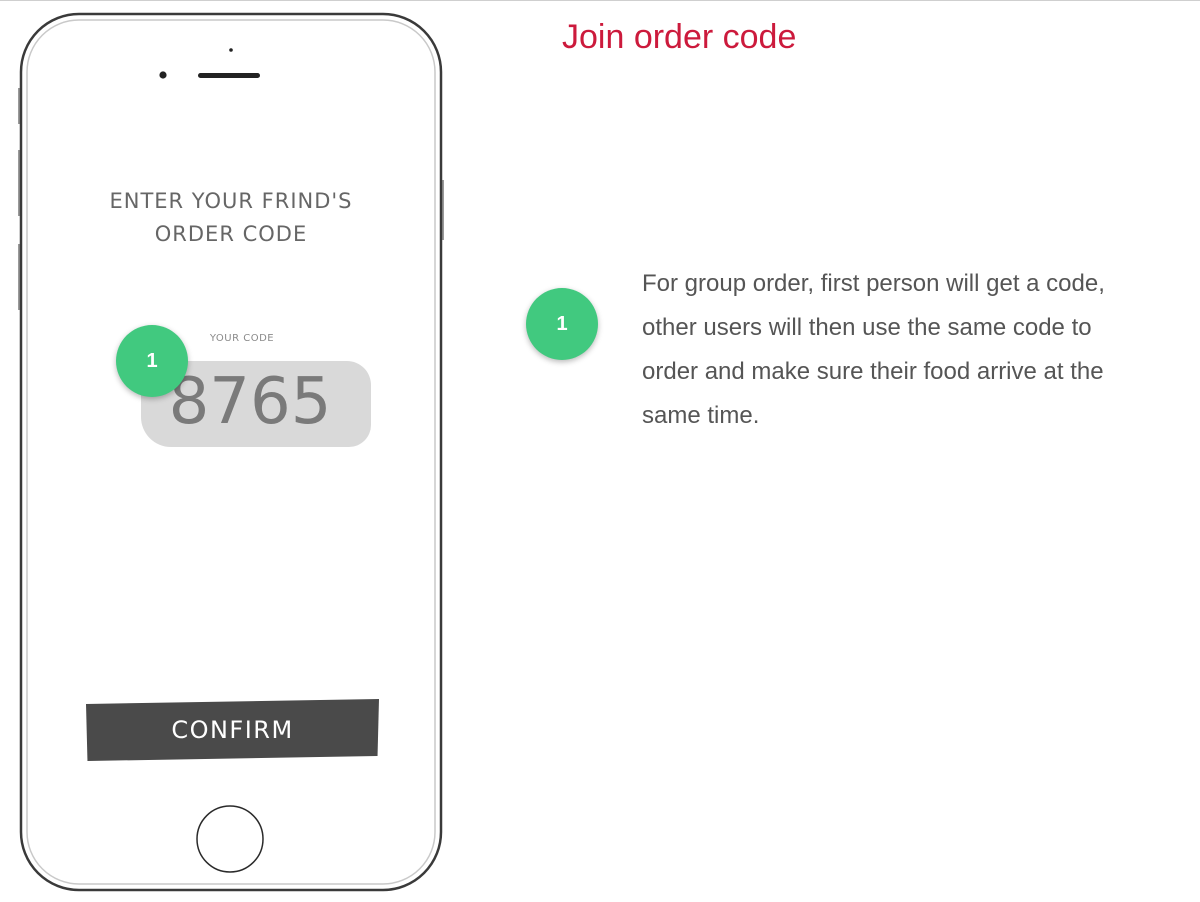  Describe the element at coordinates (231, 218) in the screenshot. I see `screen-title: ENTER YOUR FRIND'S ORDER CODE` at that location.